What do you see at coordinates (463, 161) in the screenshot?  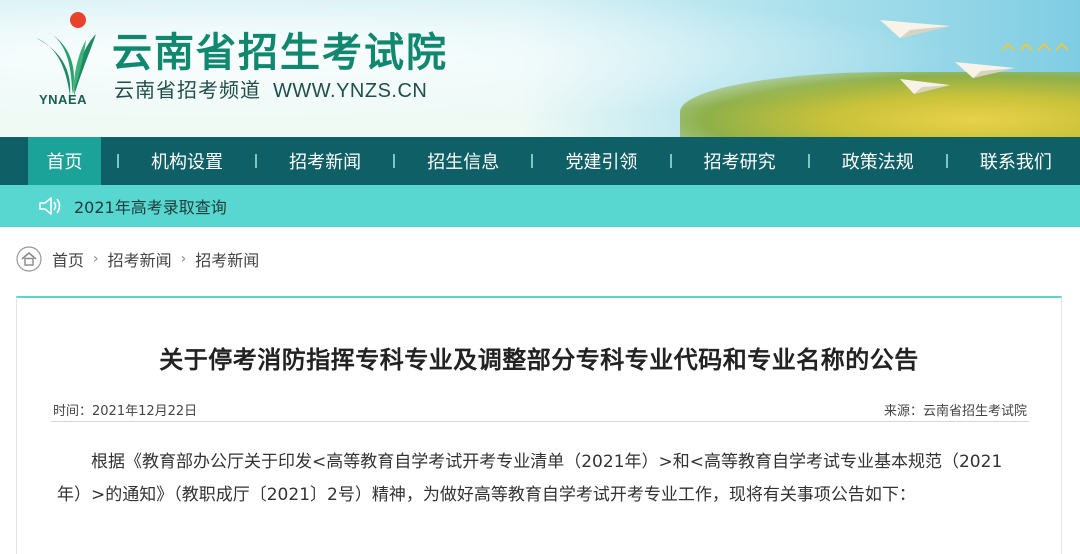 I see `nav-item-admission-info: 招生信息` at bounding box center [463, 161].